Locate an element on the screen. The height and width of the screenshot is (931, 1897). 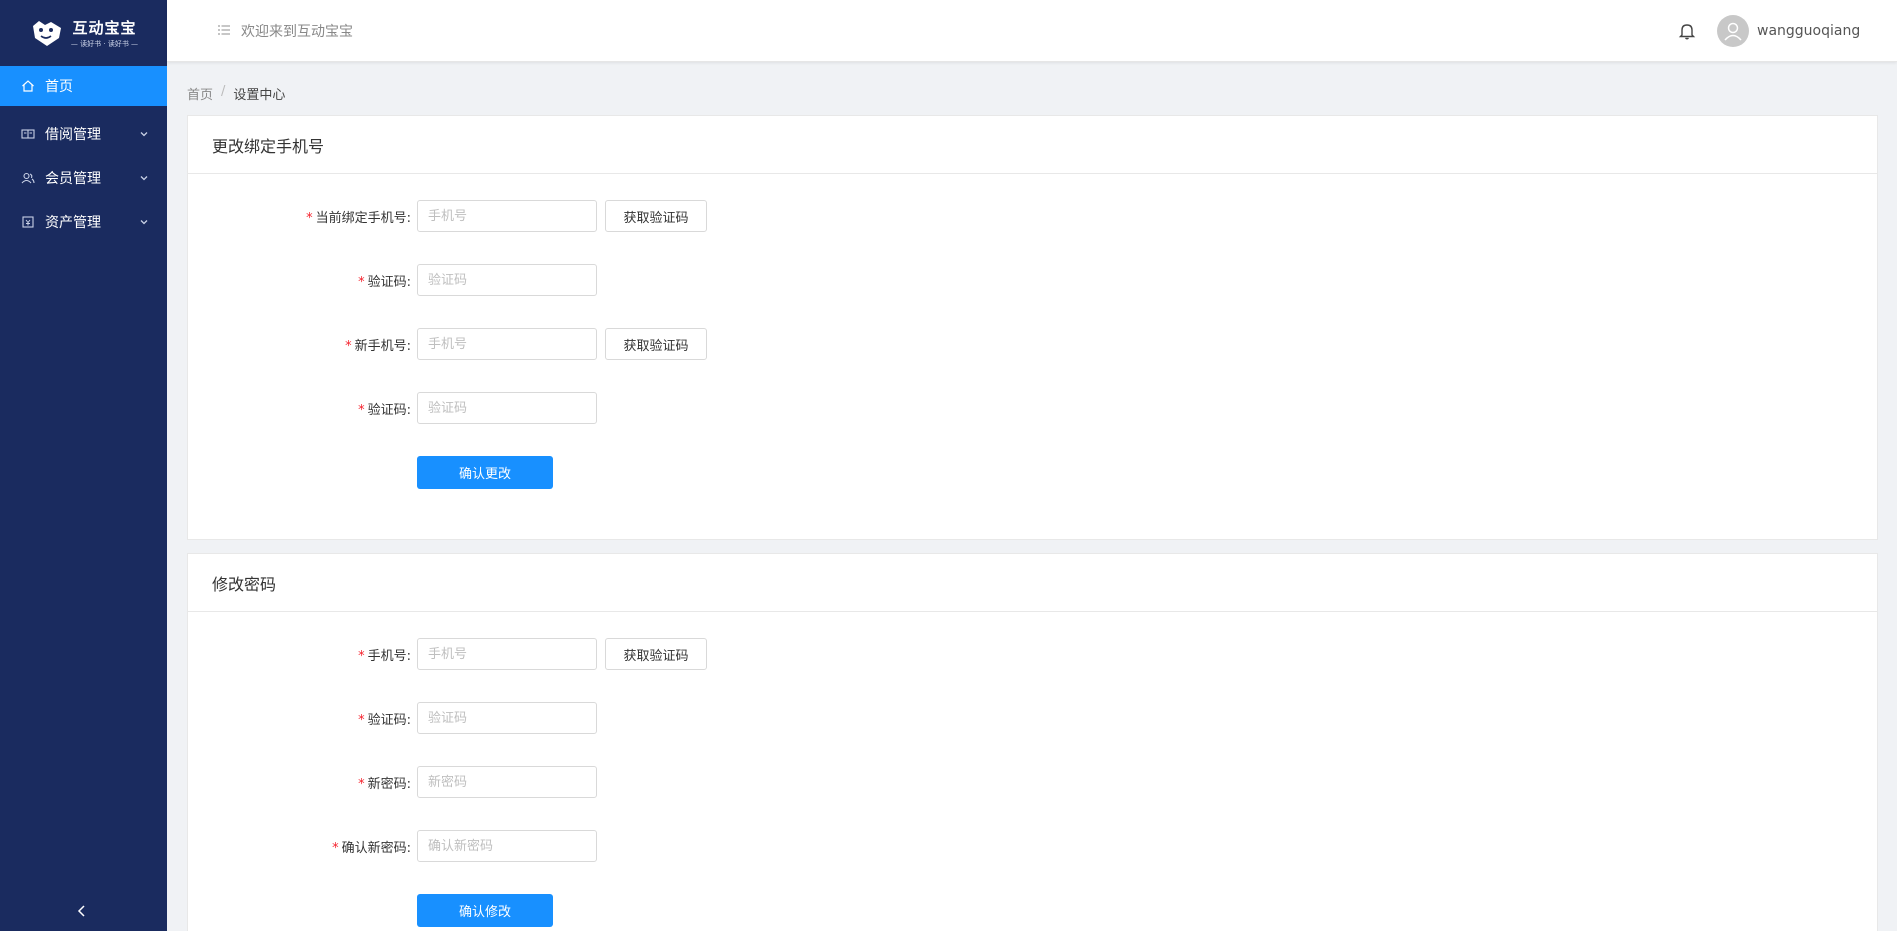
sidebar-item-label: 资产管理 is located at coordinates (73, 223).